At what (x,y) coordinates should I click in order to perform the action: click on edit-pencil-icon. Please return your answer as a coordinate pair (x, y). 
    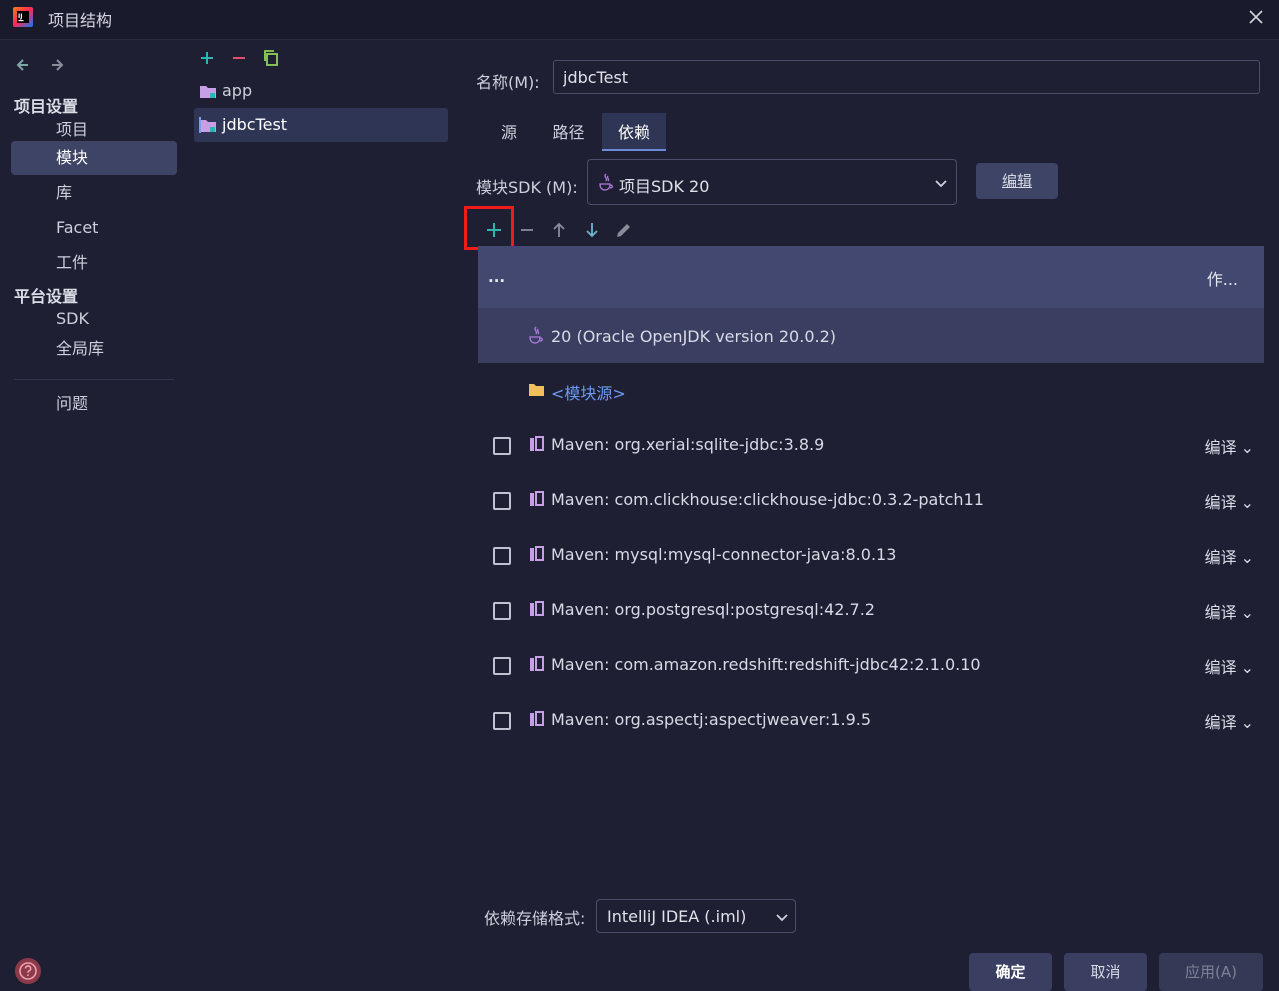
    Looking at the image, I should click on (624, 230).